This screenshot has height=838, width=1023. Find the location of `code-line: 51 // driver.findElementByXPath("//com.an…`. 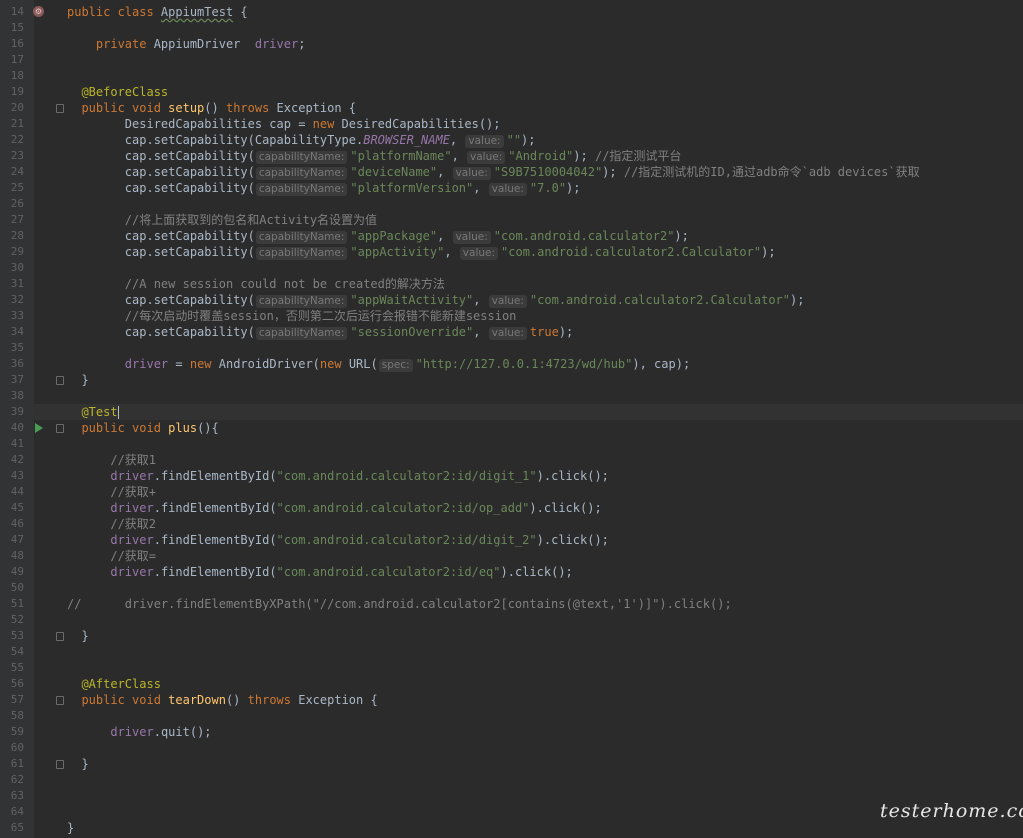

code-line: 51 // driver.findElementByXPath("//com.an… is located at coordinates (511, 604).